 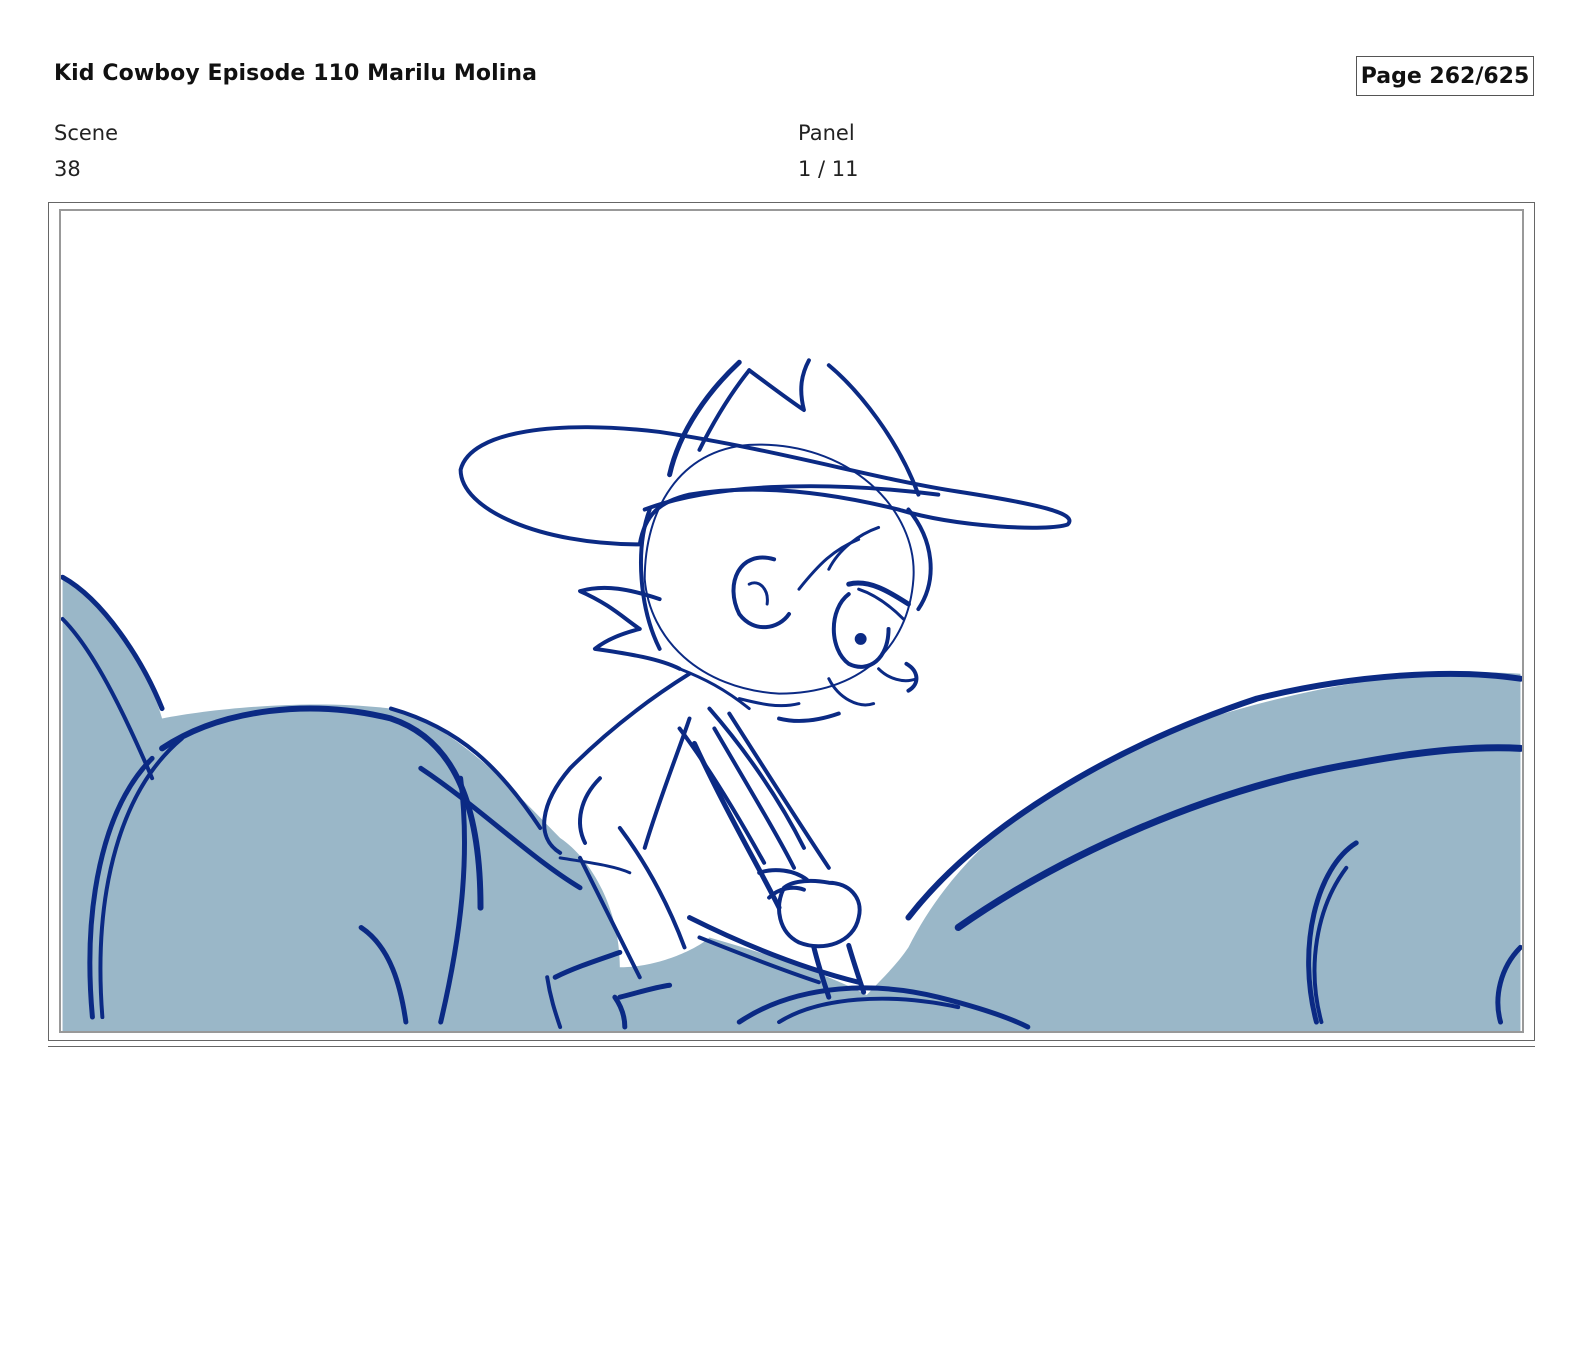 I want to click on mouth, so click(x=851, y=692).